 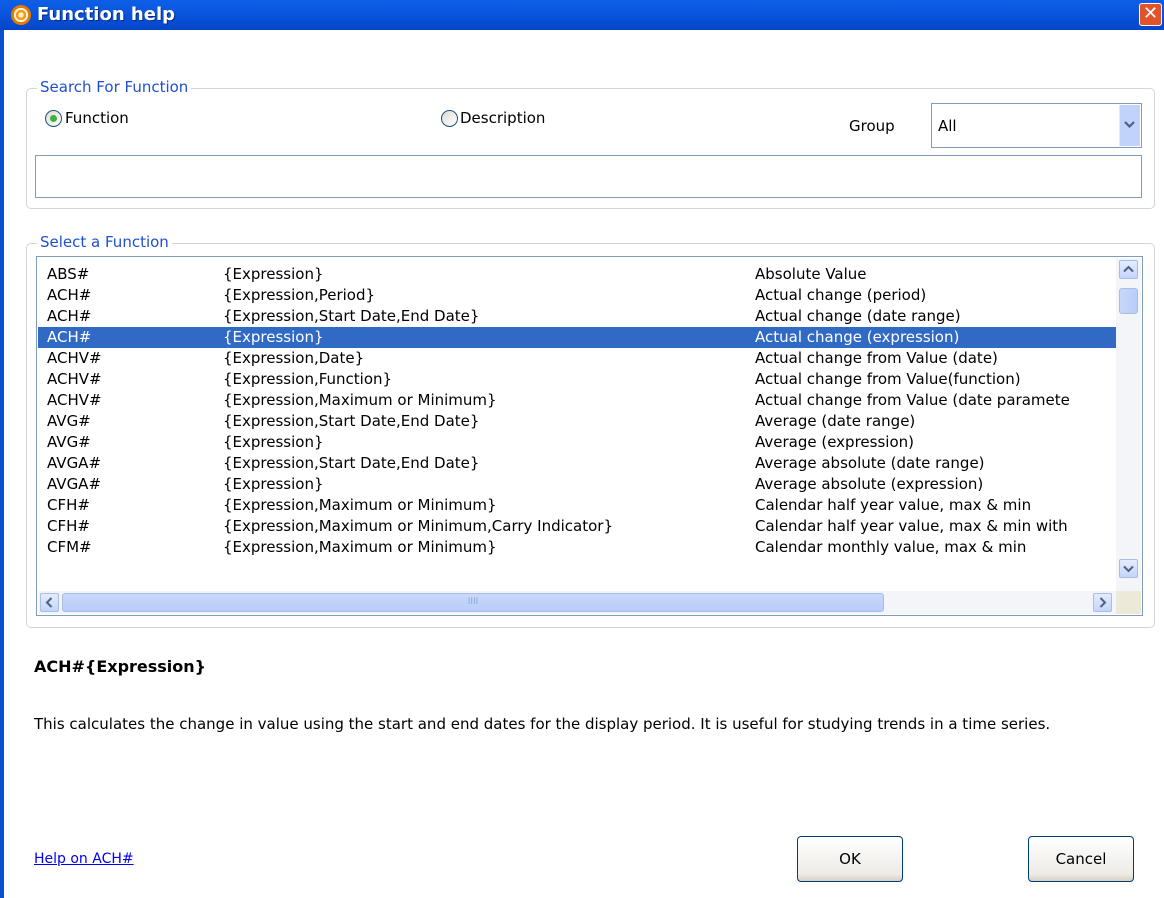 I want to click on scroll-left-button, so click(x=49, y=602).